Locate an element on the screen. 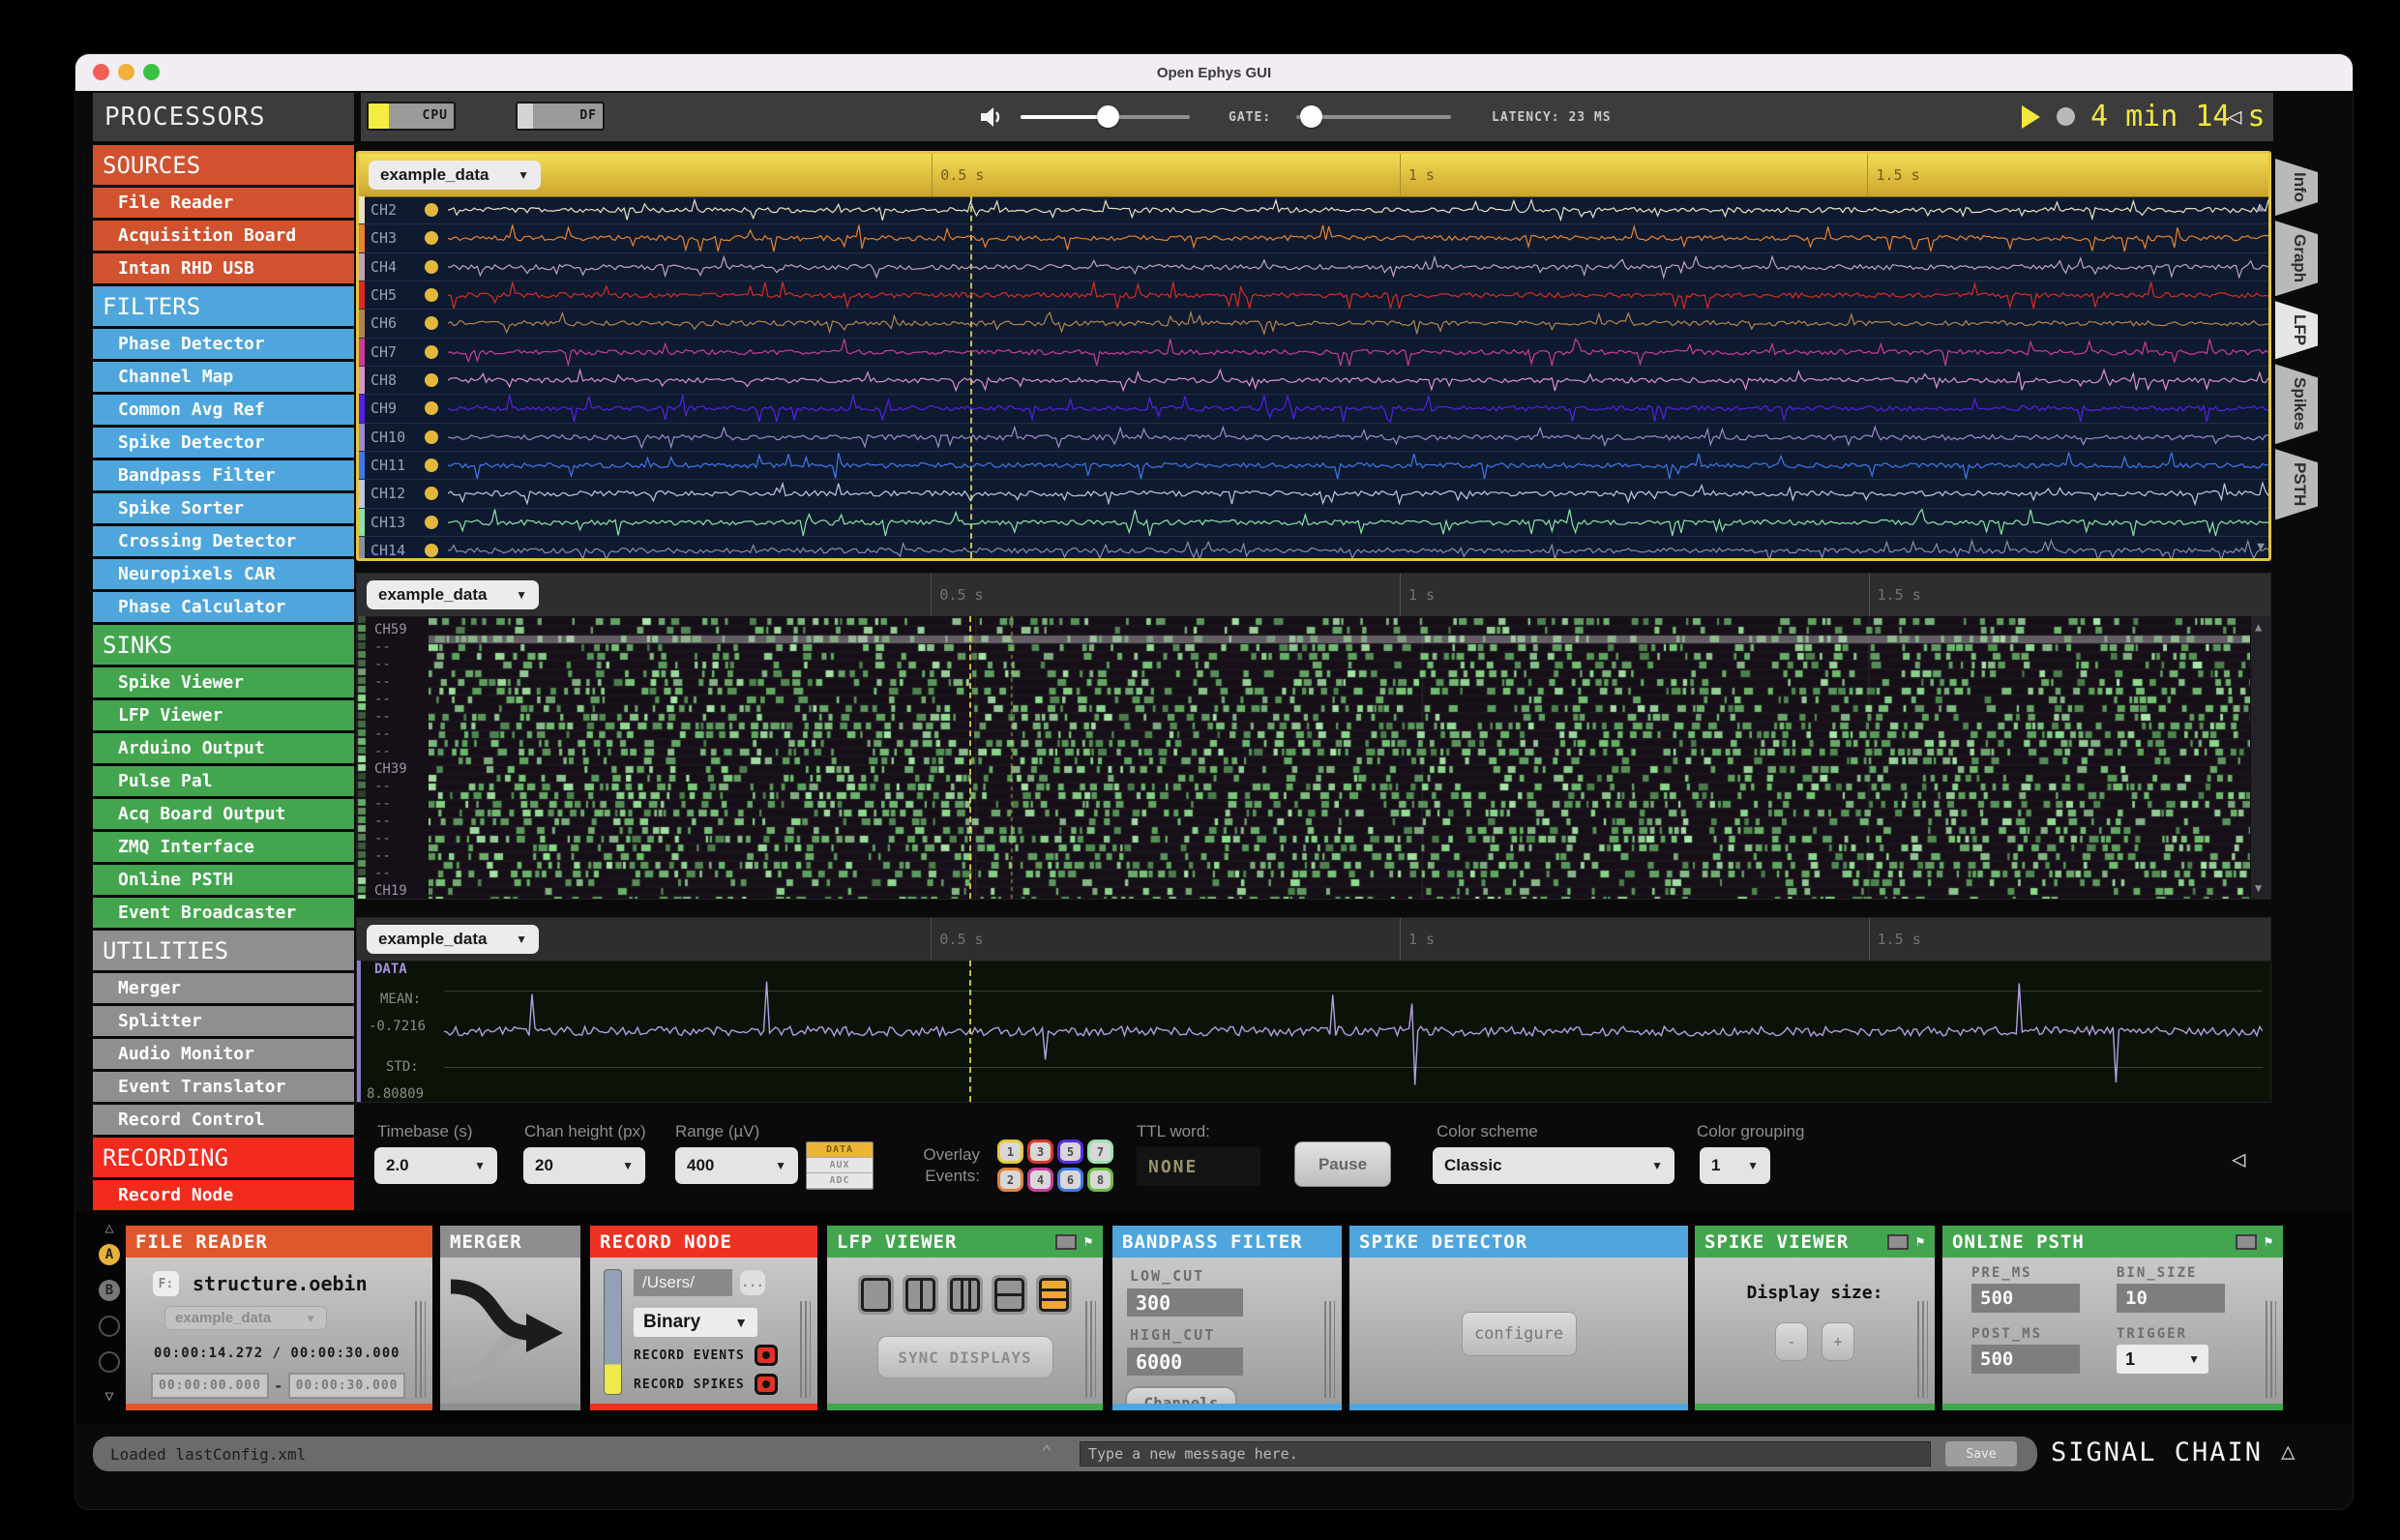 This screenshot has width=2400, height=1540. expand-console-icon: ⌃ is located at coordinates (1046, 1452).